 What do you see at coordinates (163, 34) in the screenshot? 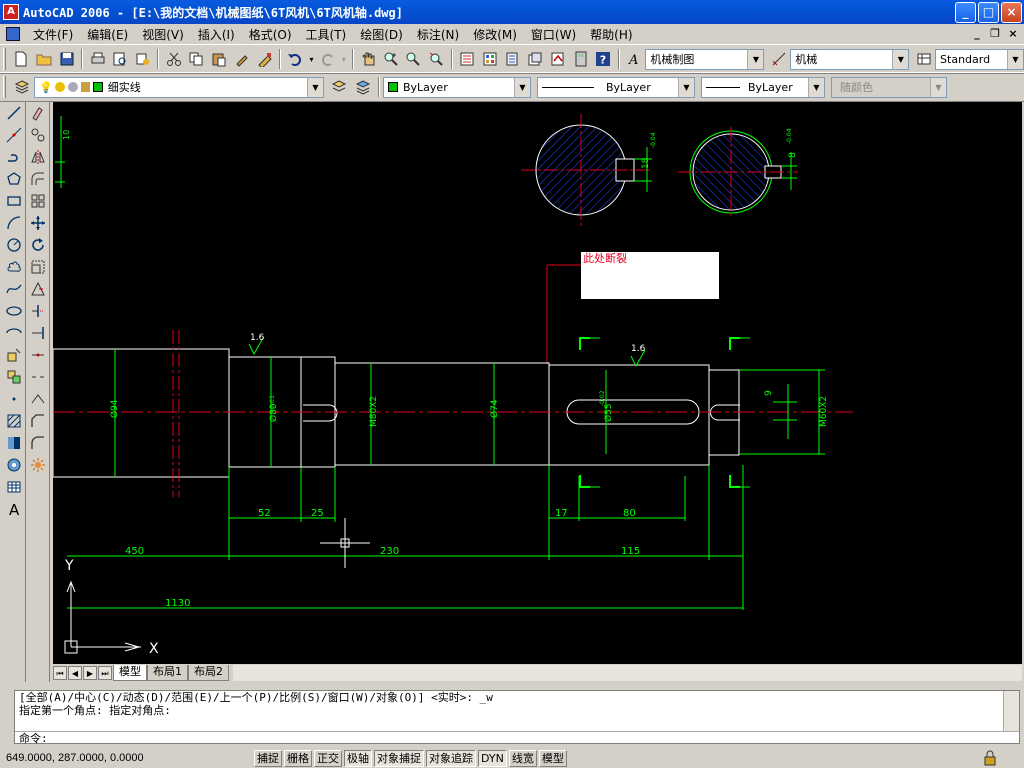
I see `menu-view: 视图(V)` at bounding box center [163, 34].